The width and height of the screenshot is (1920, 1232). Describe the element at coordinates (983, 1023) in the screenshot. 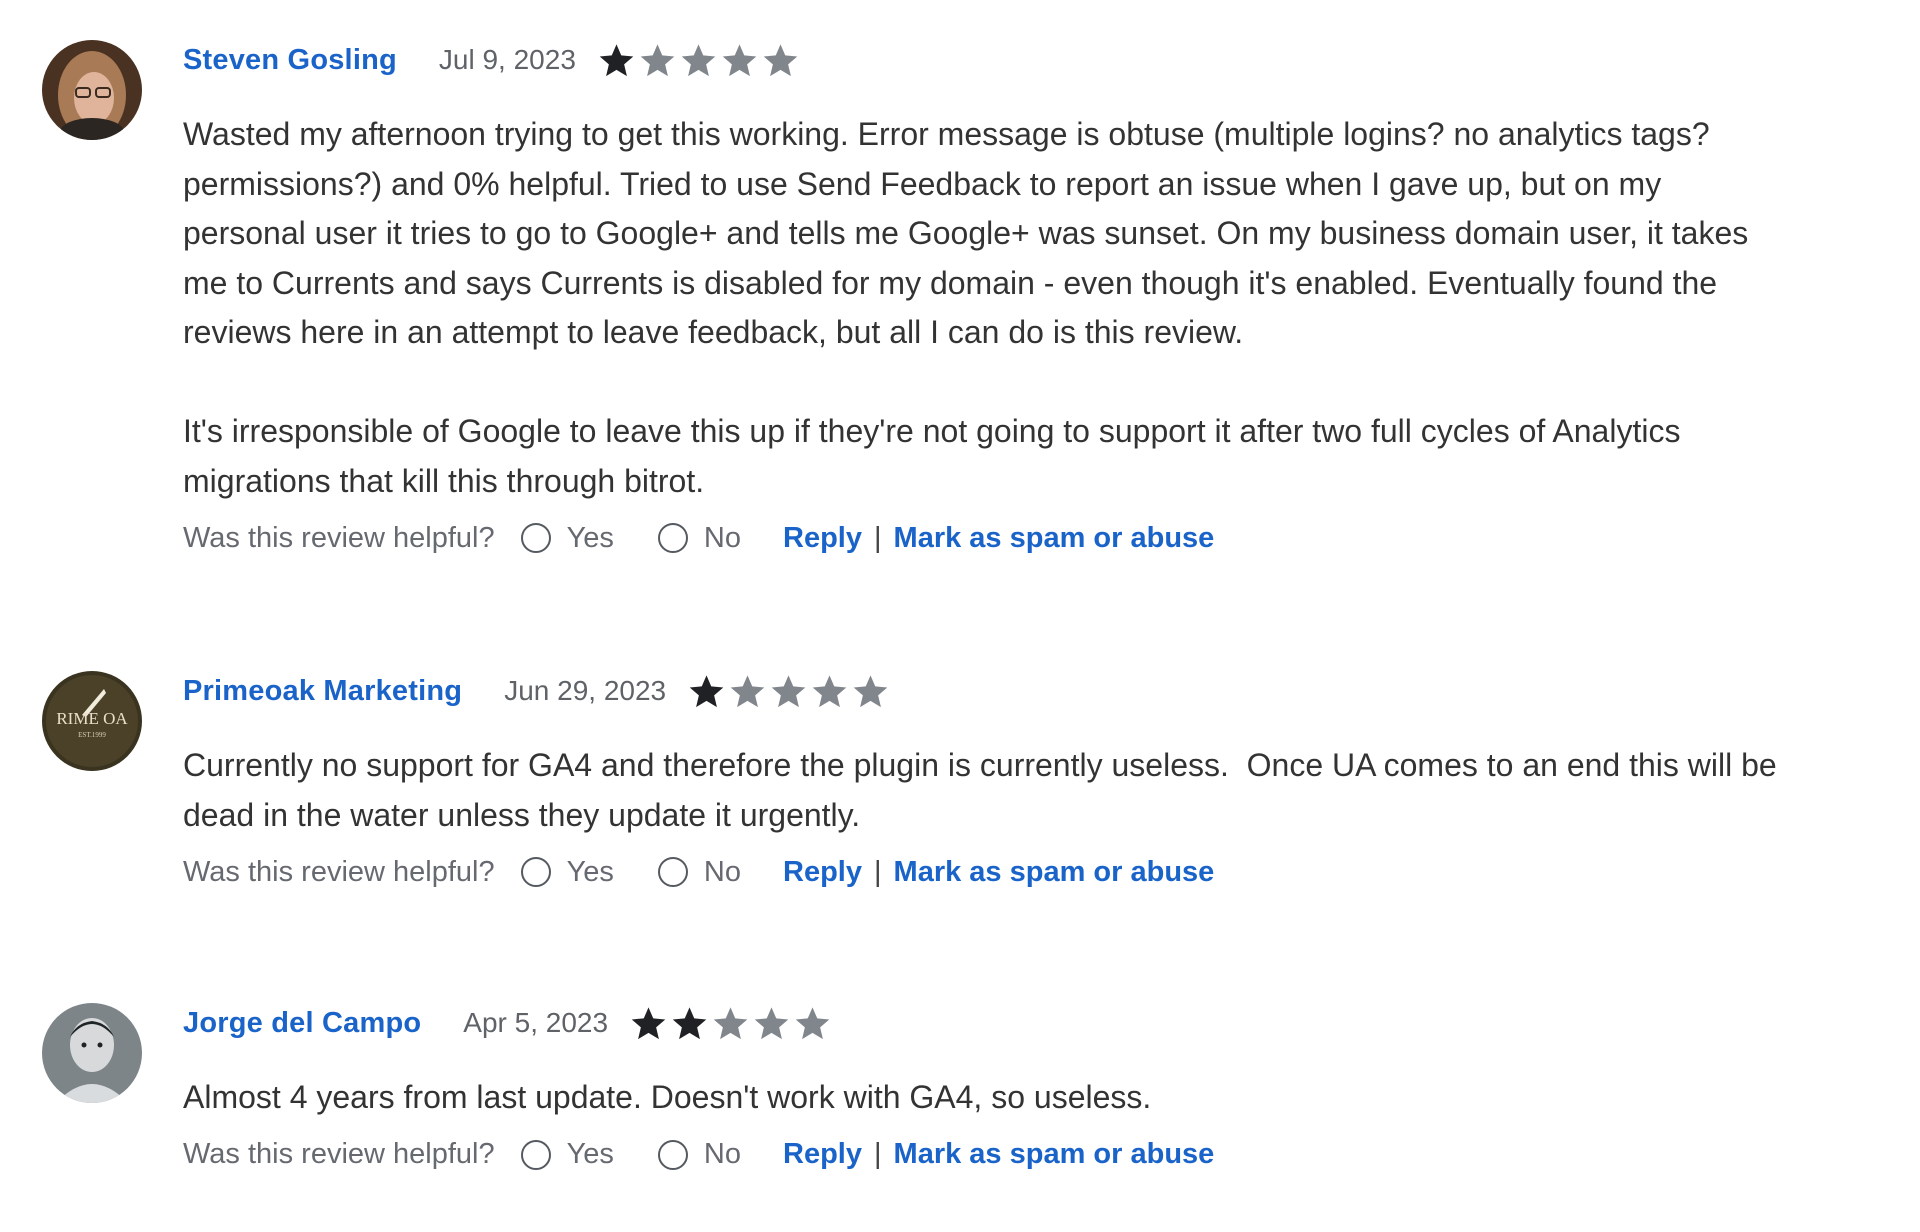

I see `review-header: Jorge del Campo Apr 5, 2023` at that location.